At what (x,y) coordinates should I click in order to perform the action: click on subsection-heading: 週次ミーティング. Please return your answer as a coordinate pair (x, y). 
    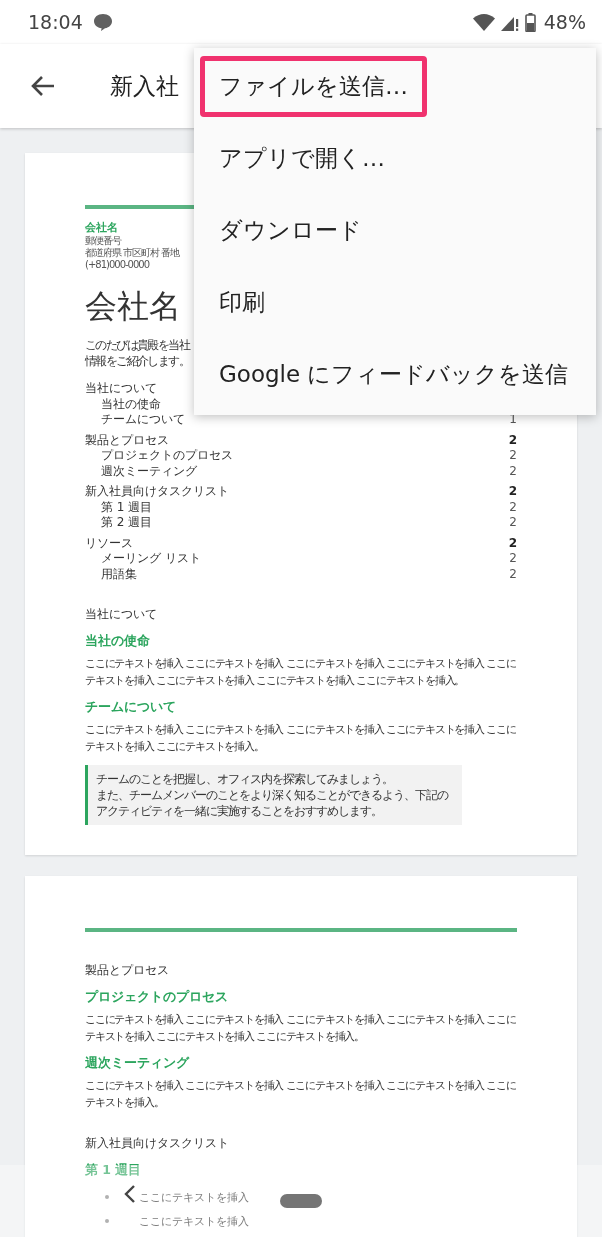
    Looking at the image, I should click on (138, 1063).